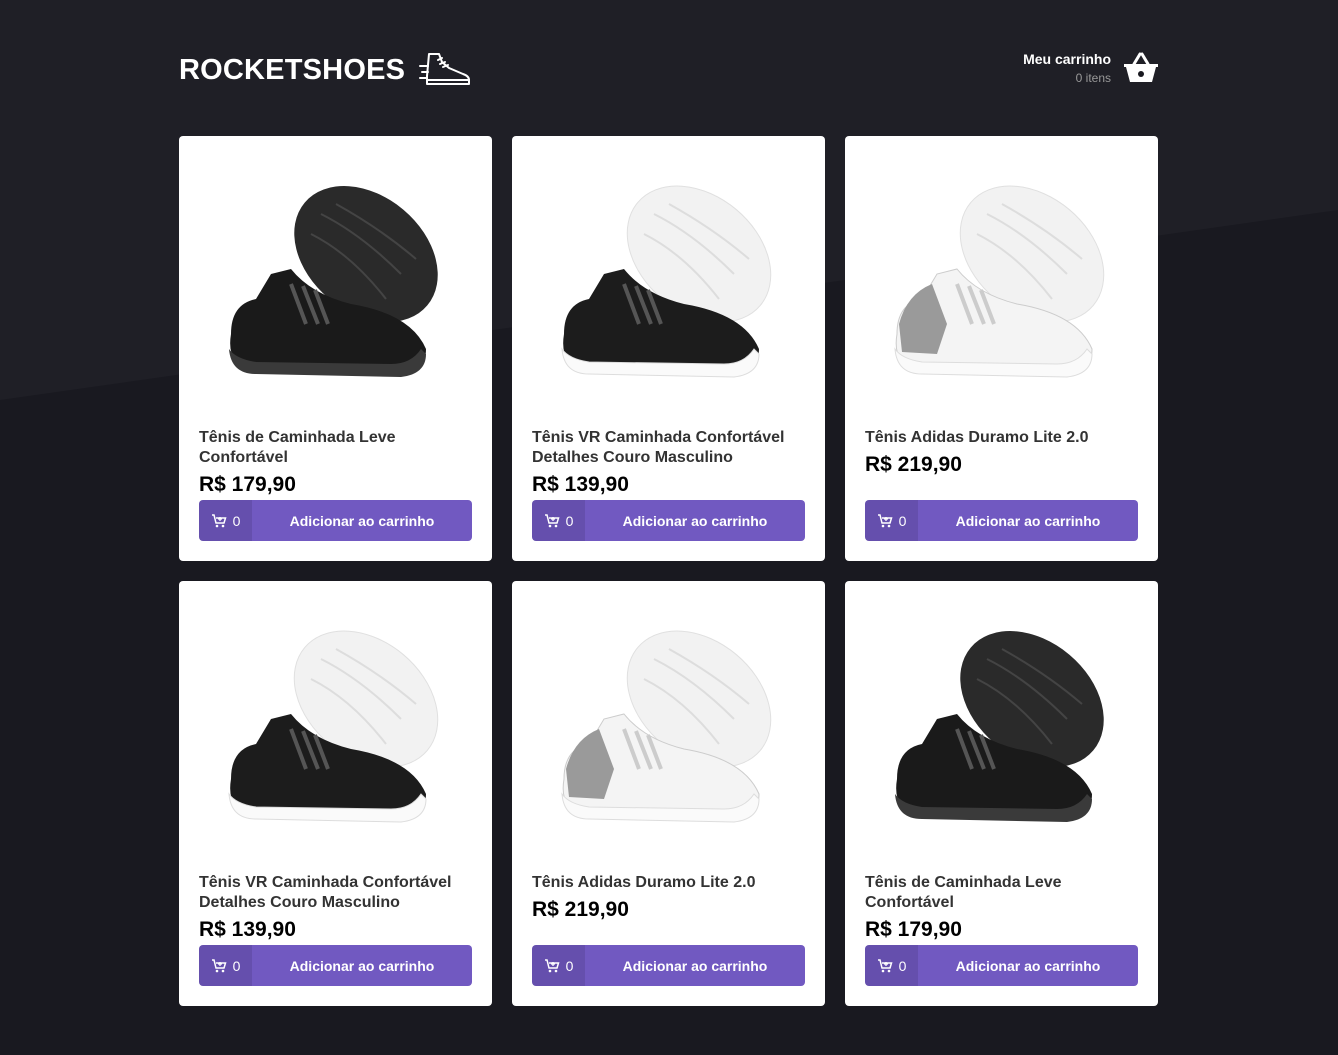 Image resolution: width=1338 pixels, height=1055 pixels. Describe the element at coordinates (1067, 68) in the screenshot. I see `cart-info: Meu carrinho 0 itens` at that location.